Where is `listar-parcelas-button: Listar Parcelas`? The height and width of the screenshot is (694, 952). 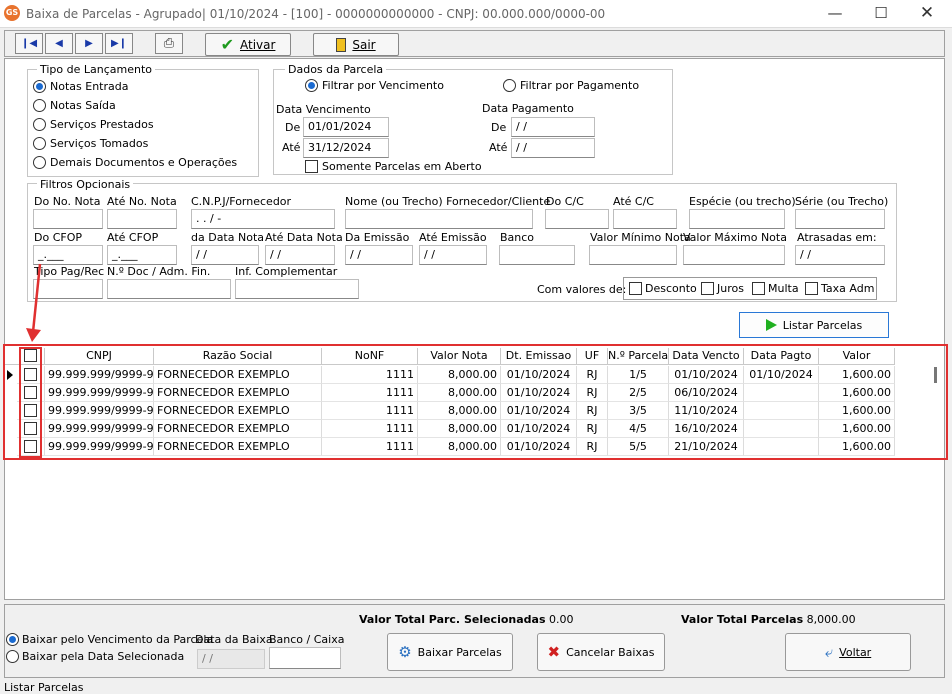
listar-parcelas-button: Listar Parcelas is located at coordinates (814, 325).